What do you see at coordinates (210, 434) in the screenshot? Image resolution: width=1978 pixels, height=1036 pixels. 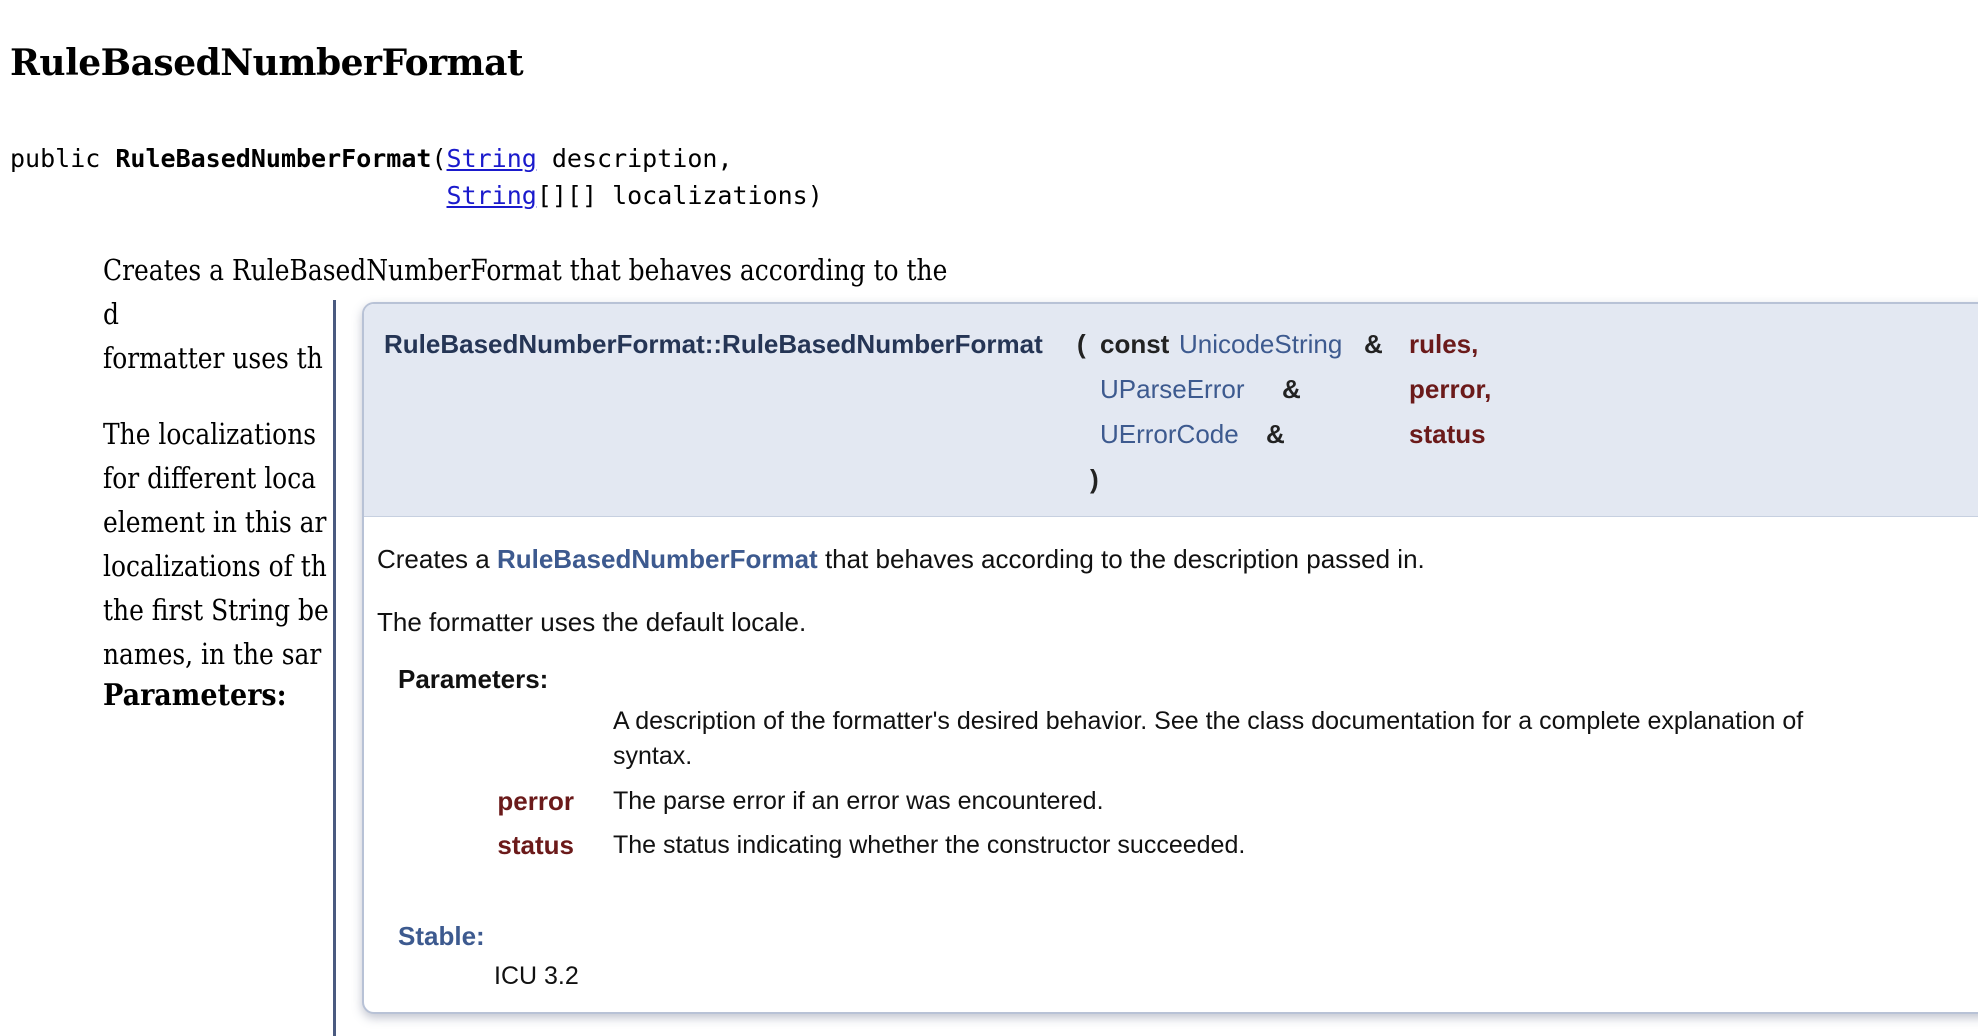 I see `para2-line: The localizations` at bounding box center [210, 434].